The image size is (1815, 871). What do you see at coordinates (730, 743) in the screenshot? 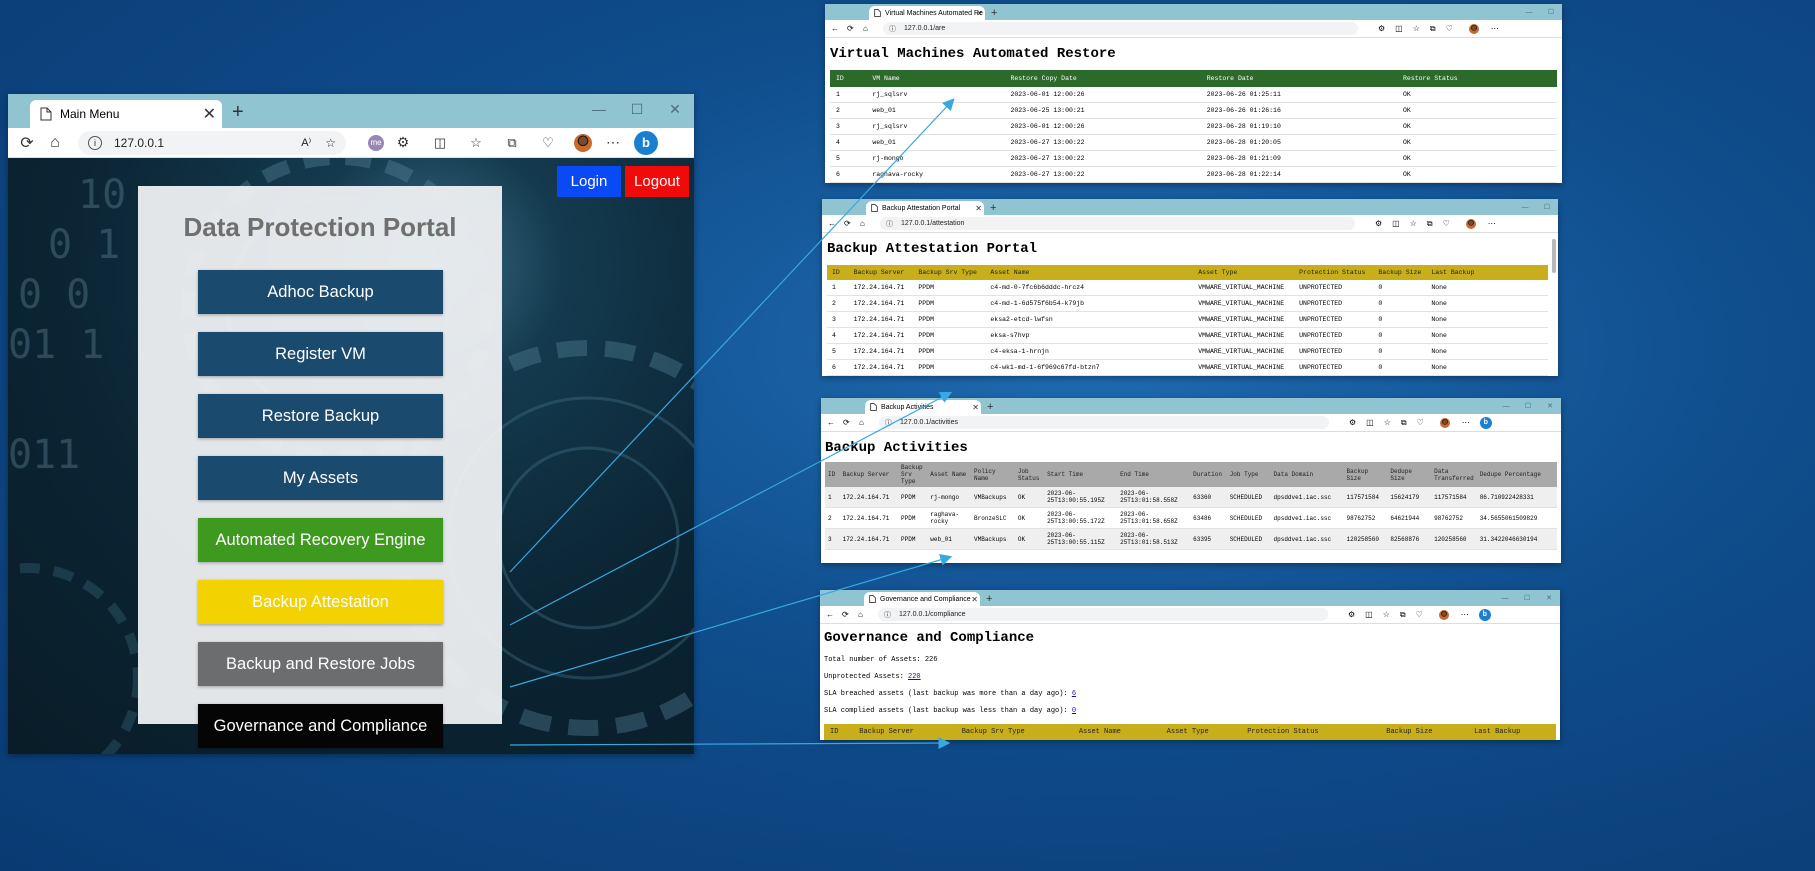
I see `arrow-to-governance` at bounding box center [730, 743].